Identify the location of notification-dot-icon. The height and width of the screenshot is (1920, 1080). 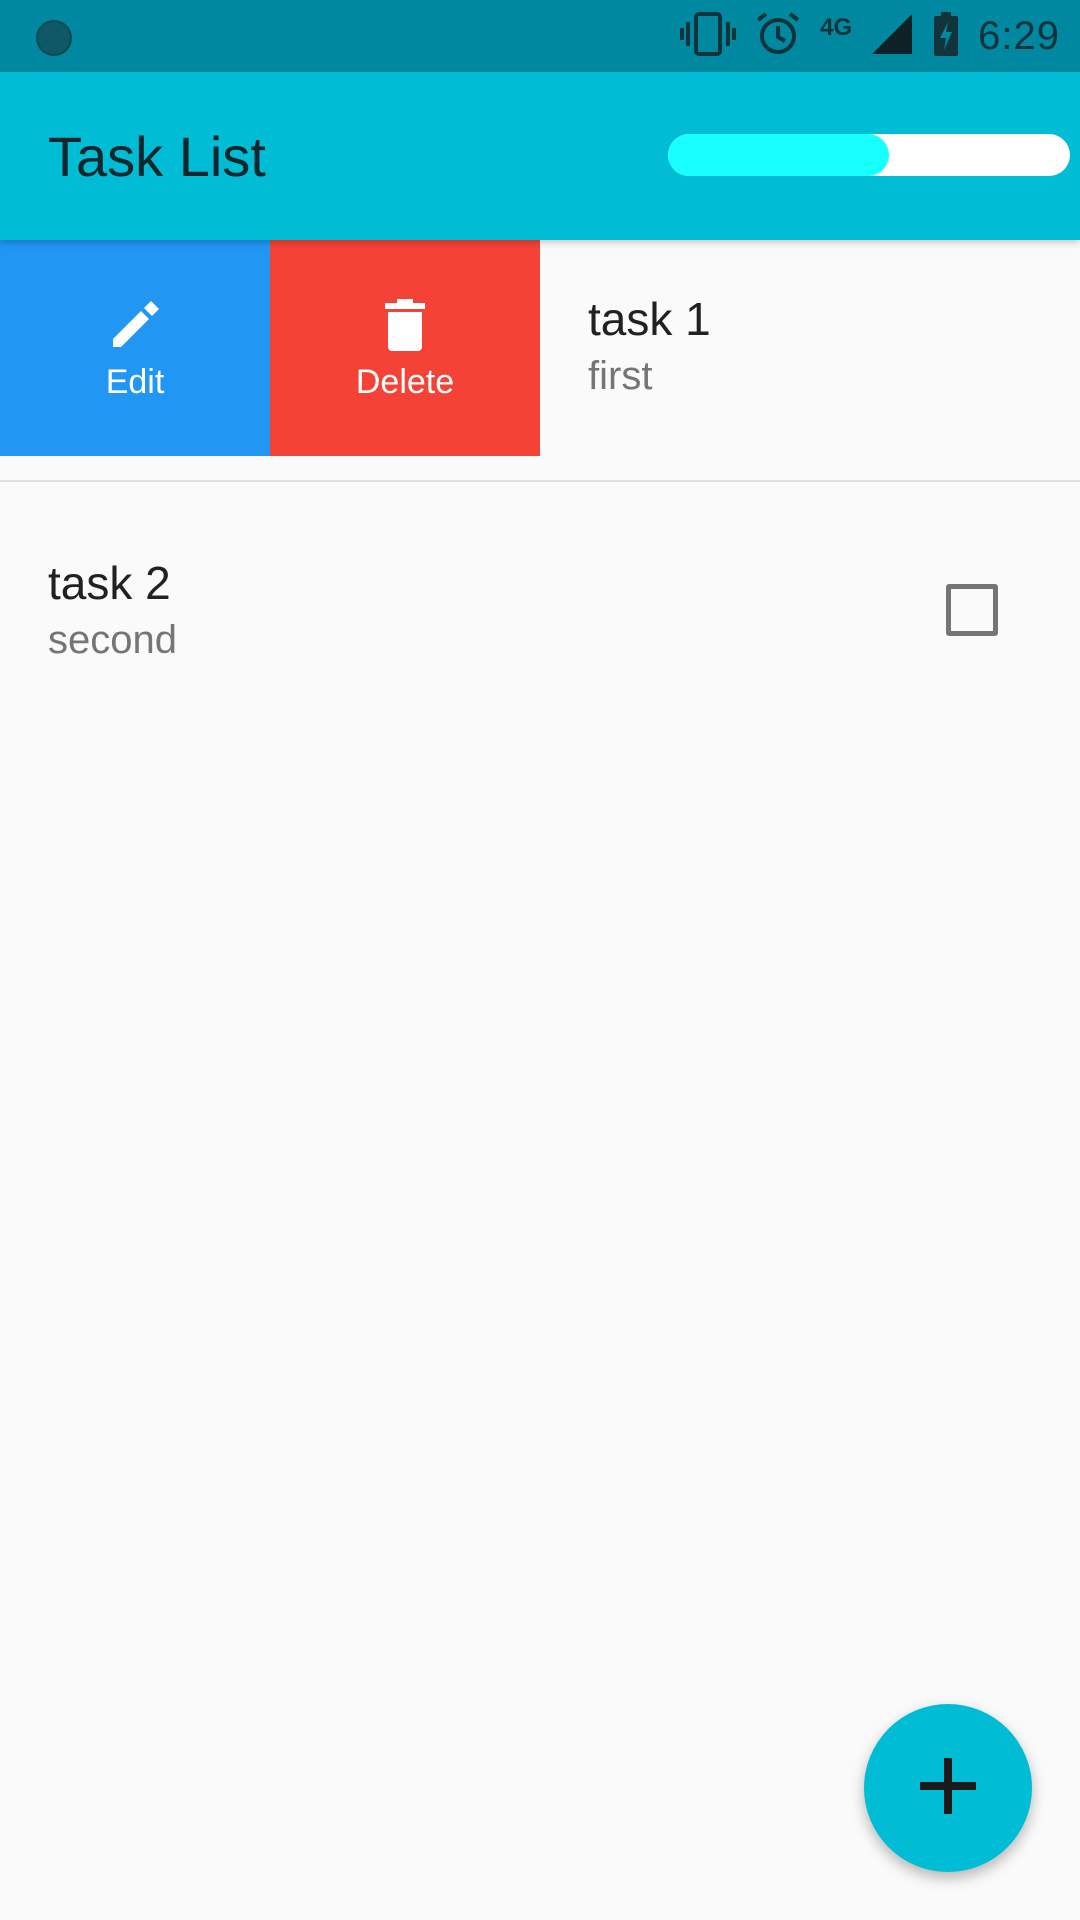
(54, 38).